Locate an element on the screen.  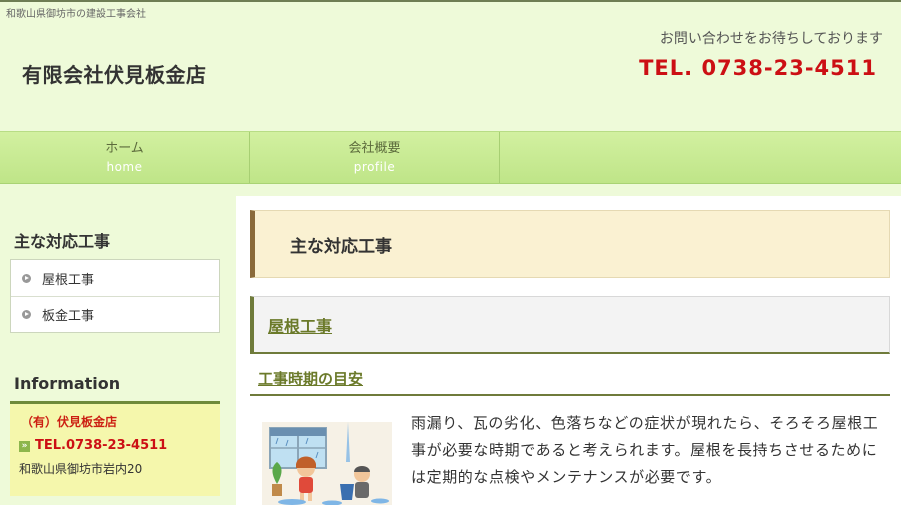
nav-item-home: ホーム home is located at coordinates (125, 157).